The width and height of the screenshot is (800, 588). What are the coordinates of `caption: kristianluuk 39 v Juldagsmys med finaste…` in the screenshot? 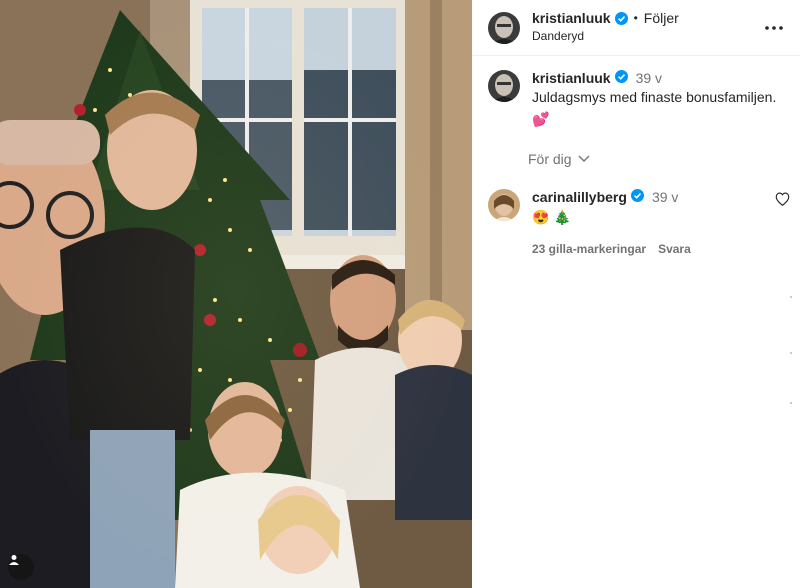 It's located at (636, 92).